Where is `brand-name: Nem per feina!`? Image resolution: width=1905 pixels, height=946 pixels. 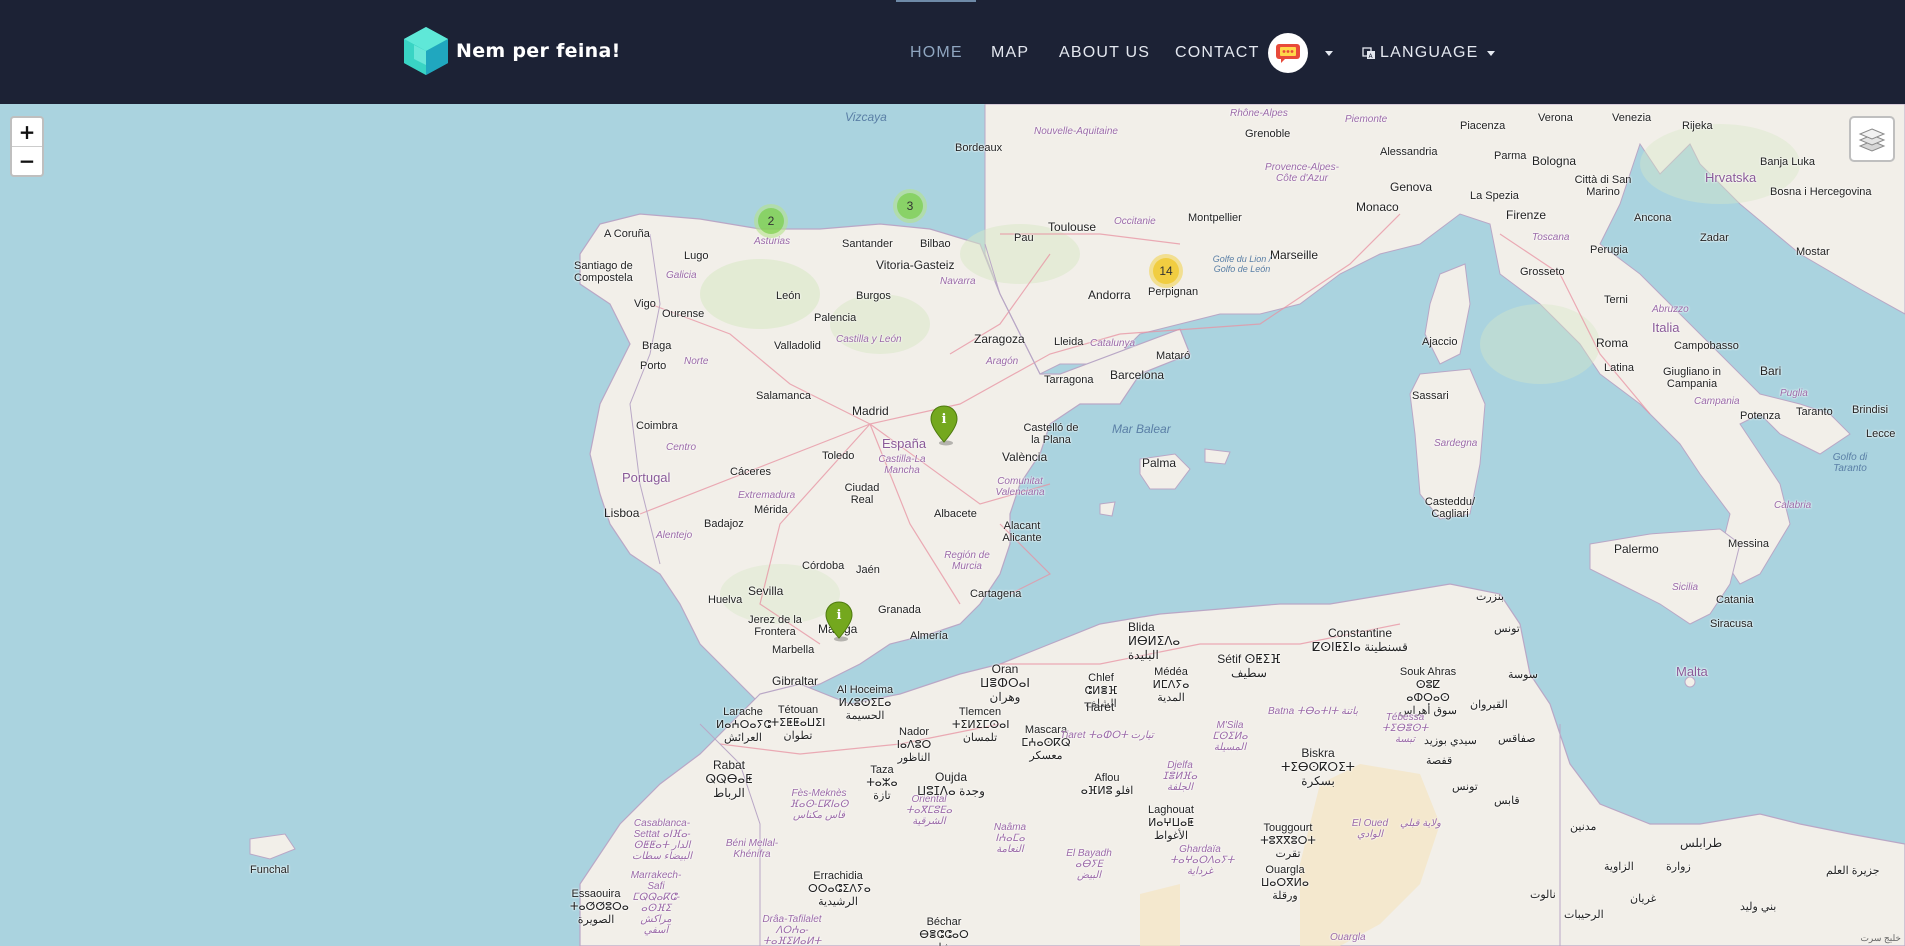
brand-name: Nem per feina! is located at coordinates (538, 51).